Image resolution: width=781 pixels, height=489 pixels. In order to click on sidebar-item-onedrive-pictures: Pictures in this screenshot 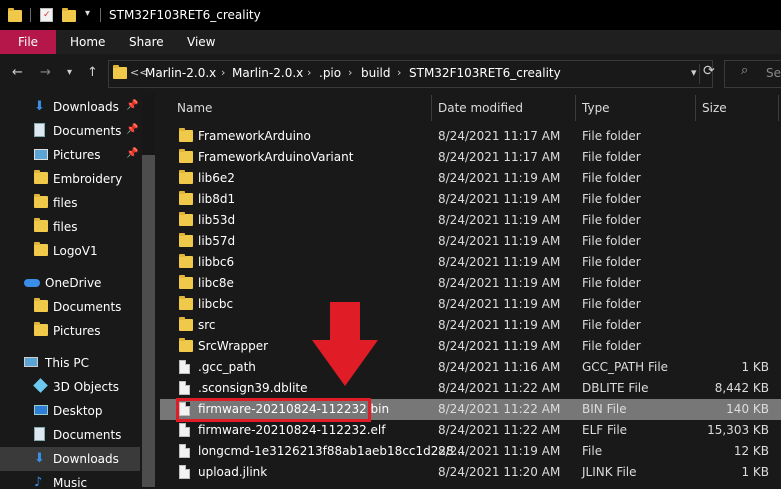, I will do `click(70, 331)`.